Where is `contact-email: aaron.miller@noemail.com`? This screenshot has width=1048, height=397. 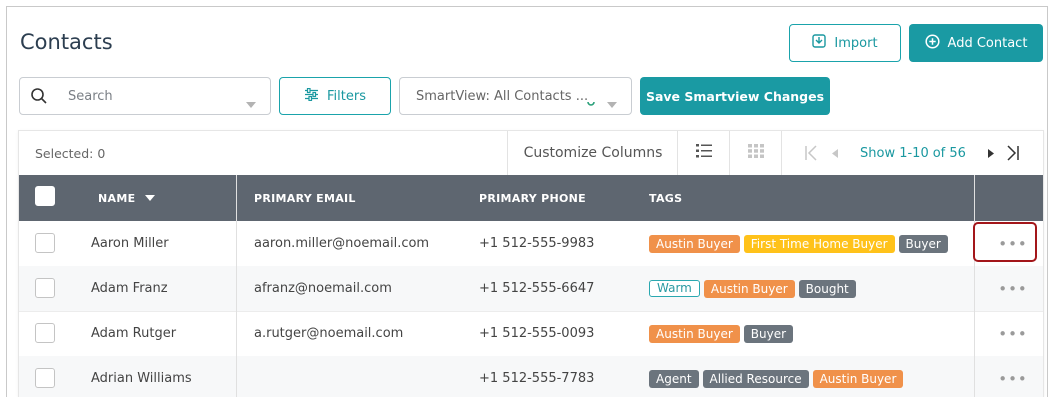 contact-email: aaron.miller@noemail.com is located at coordinates (341, 243).